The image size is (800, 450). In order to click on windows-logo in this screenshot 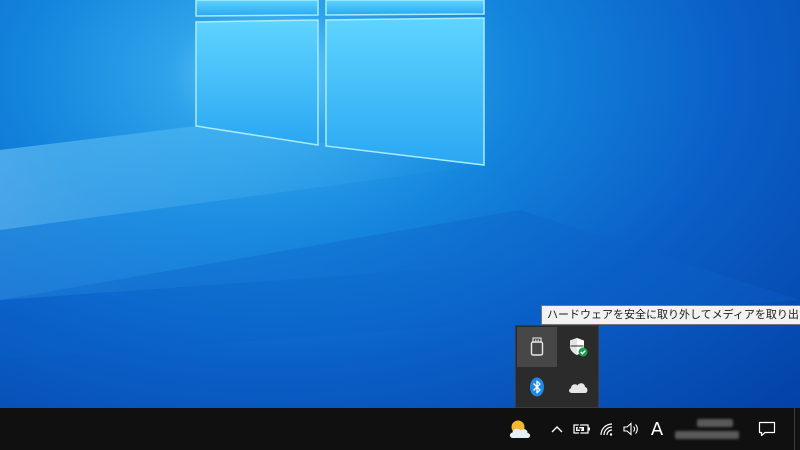, I will do `click(340, 83)`.